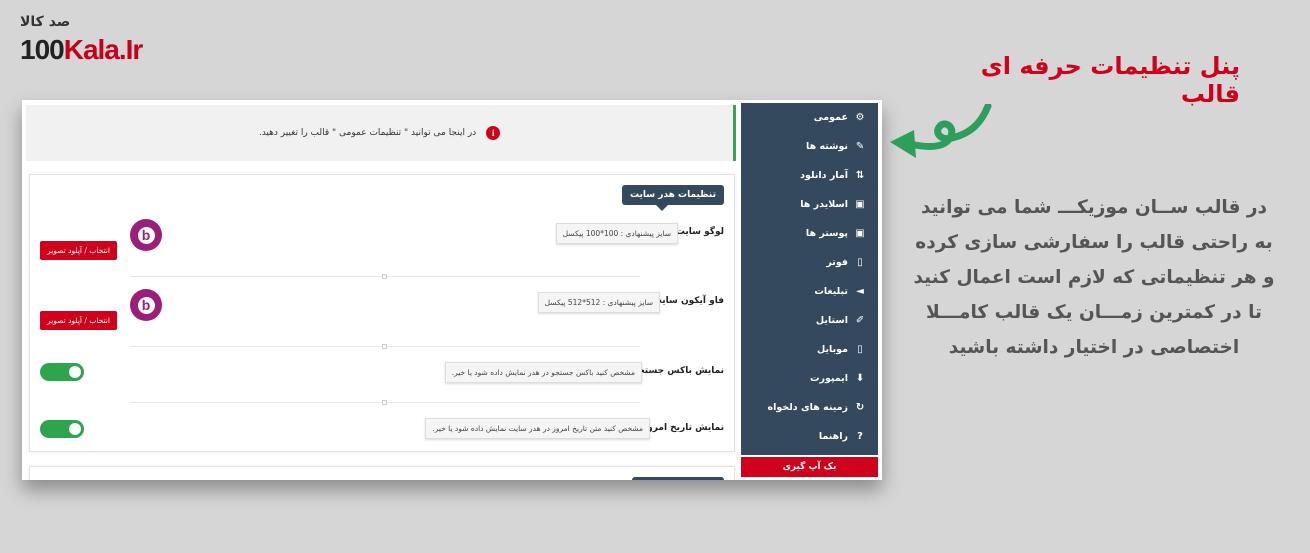 This screenshot has height=553, width=1310. What do you see at coordinates (382, 473) in the screenshot?
I see `next-settings-panel` at bounding box center [382, 473].